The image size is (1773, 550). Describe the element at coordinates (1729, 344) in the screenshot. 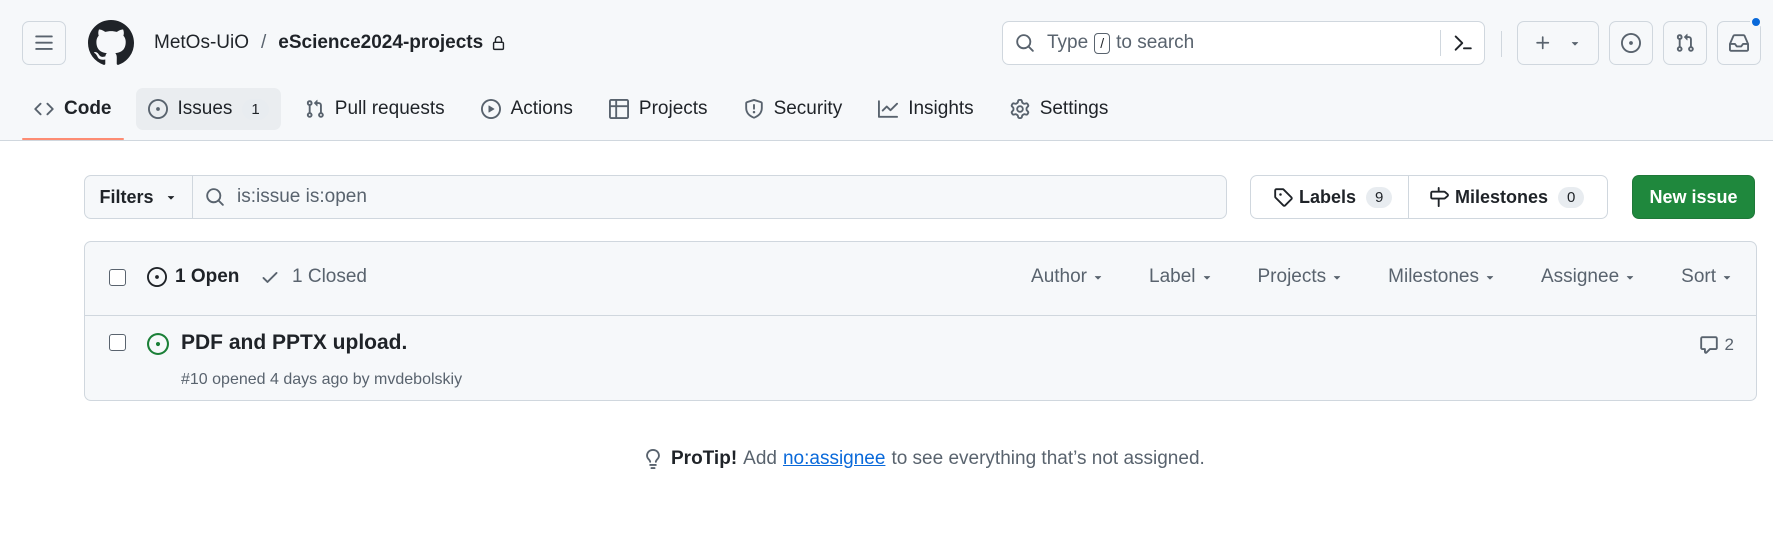

I see `comment-count: 2` at that location.